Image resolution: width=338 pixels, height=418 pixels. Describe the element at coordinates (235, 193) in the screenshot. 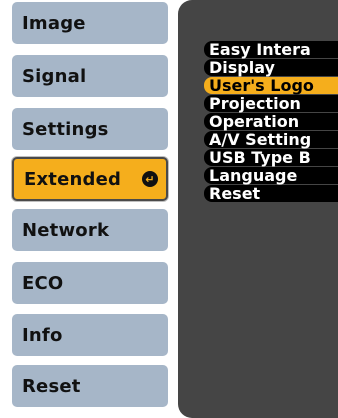

I see `submenu-item-label: Reset` at that location.